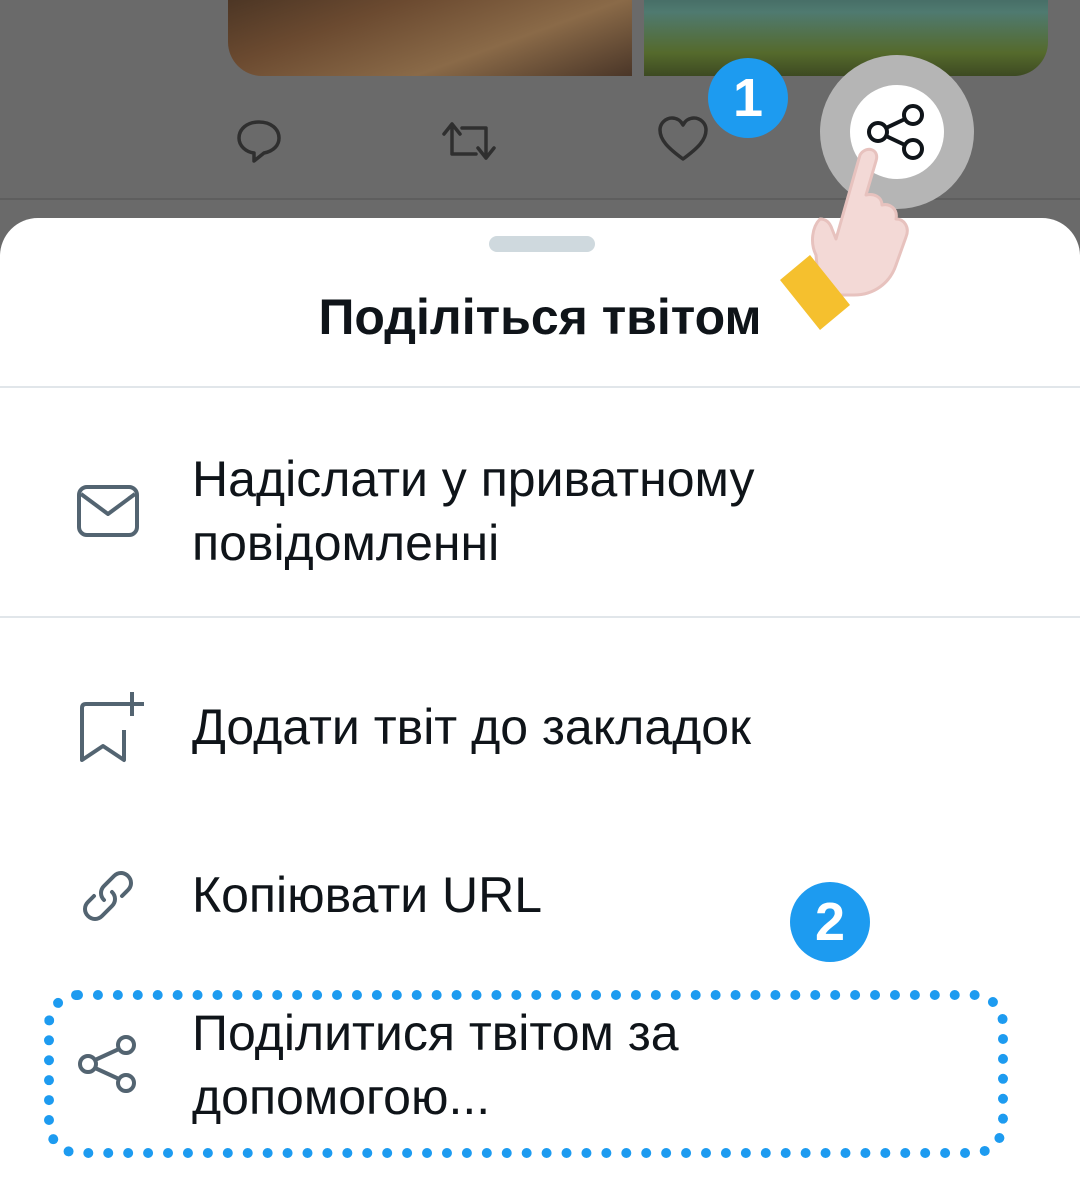 The height and width of the screenshot is (1180, 1080). What do you see at coordinates (471, 727) in the screenshot?
I see `menu-label: Додати твіт до закладок` at bounding box center [471, 727].